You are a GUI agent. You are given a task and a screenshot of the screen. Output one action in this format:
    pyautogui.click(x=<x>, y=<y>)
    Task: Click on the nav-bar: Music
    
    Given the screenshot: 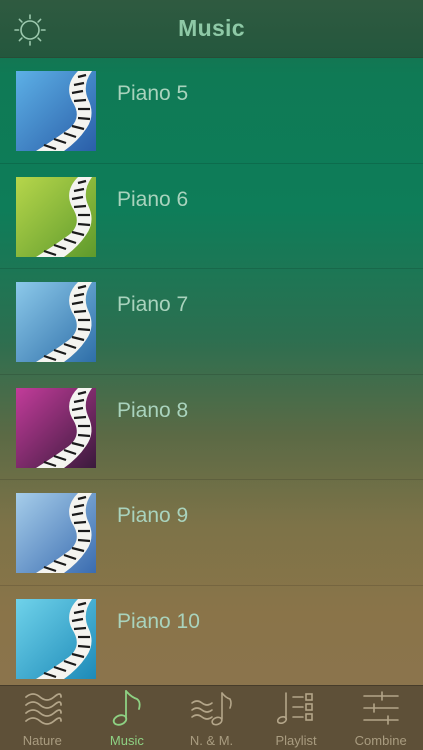 What is the action you would take?
    pyautogui.click(x=211, y=29)
    